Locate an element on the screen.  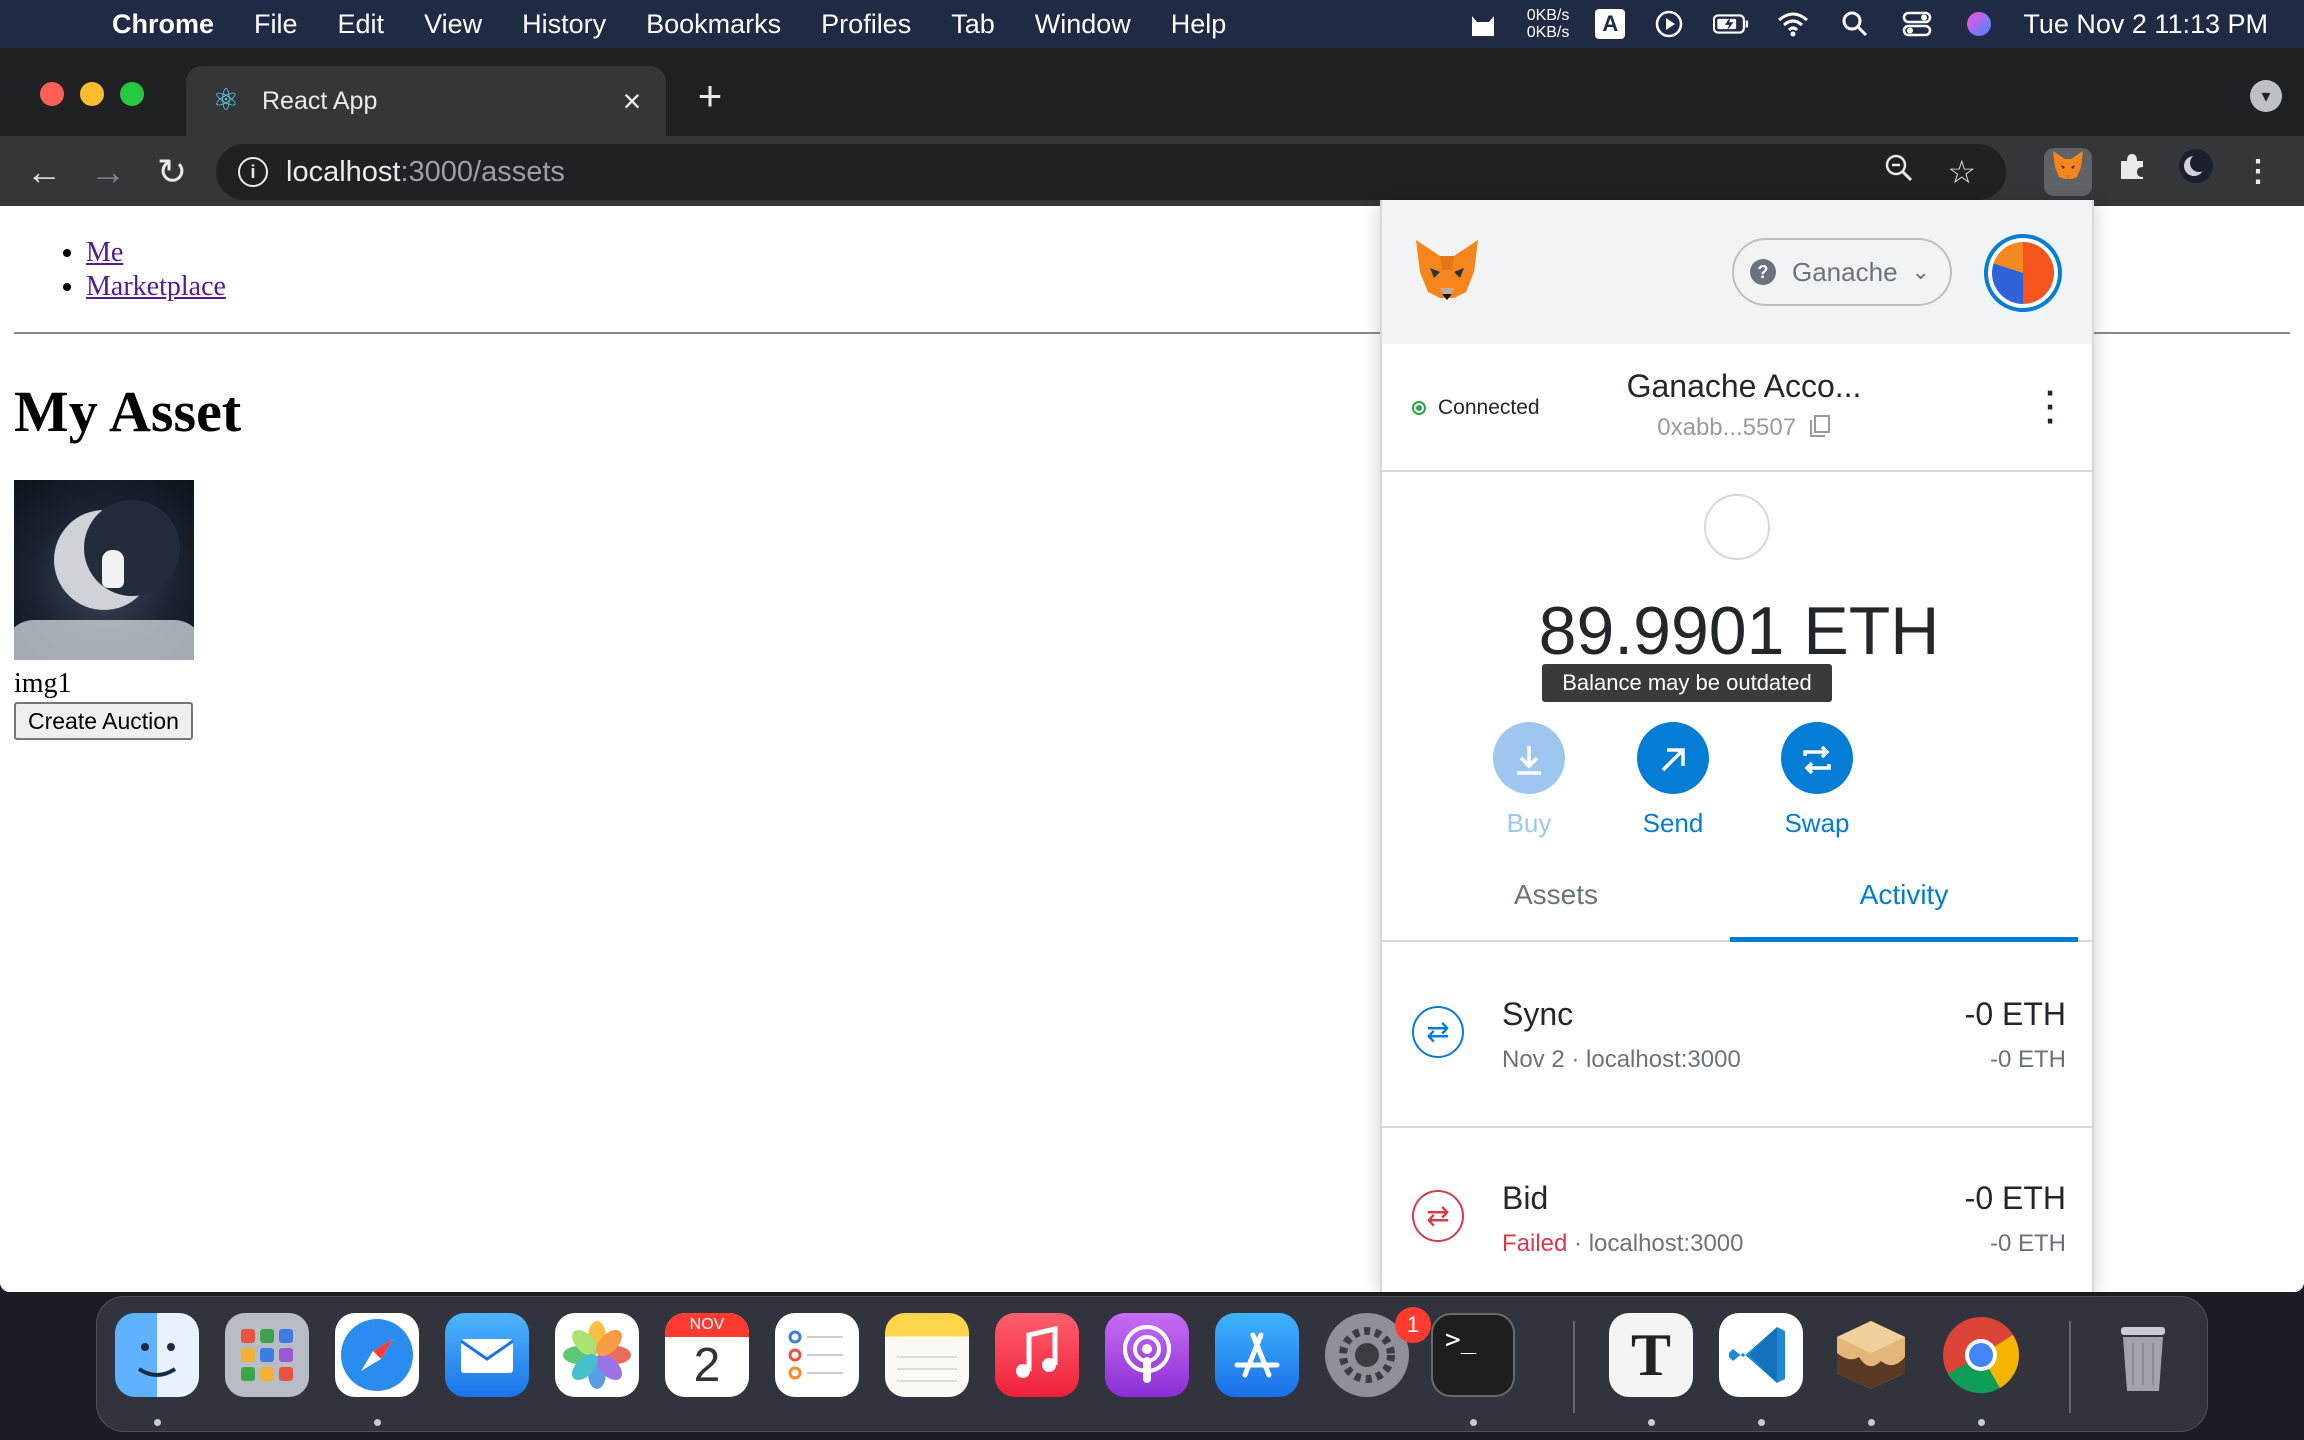
vscode-running-indicator is located at coordinates (1761, 1422).